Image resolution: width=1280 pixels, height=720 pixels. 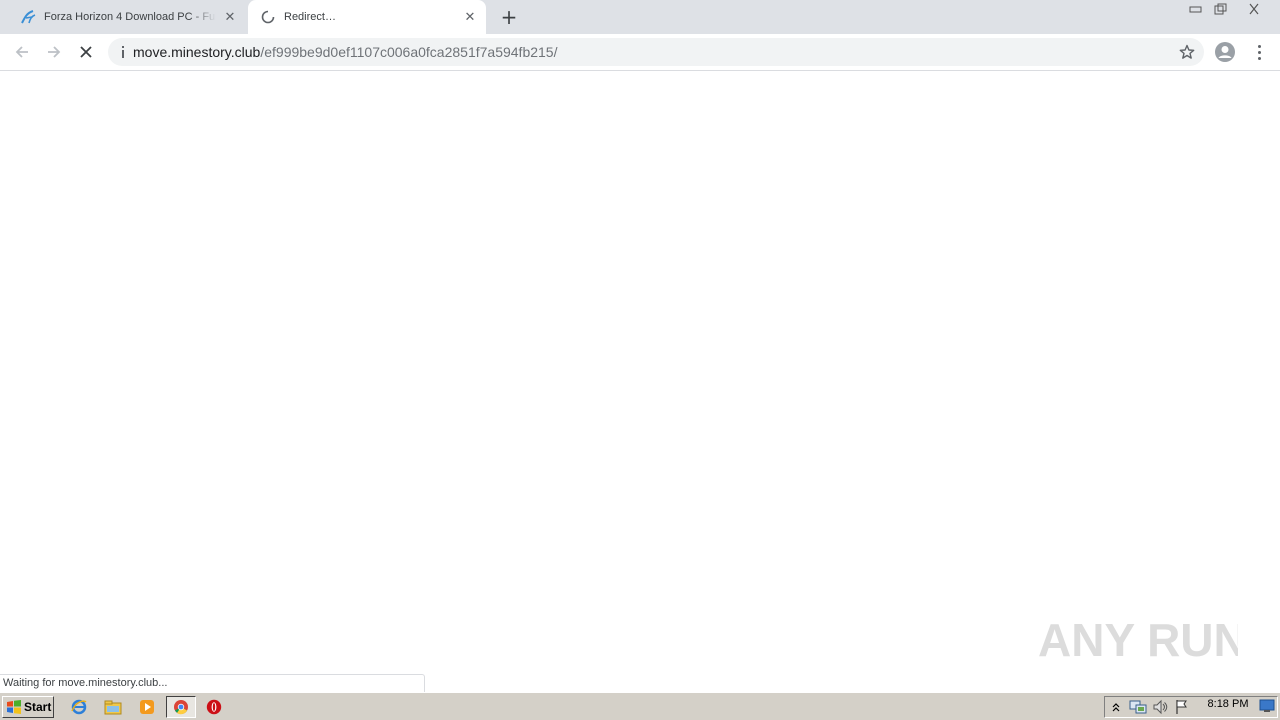 I want to click on volume-tray-button, so click(x=1160, y=707).